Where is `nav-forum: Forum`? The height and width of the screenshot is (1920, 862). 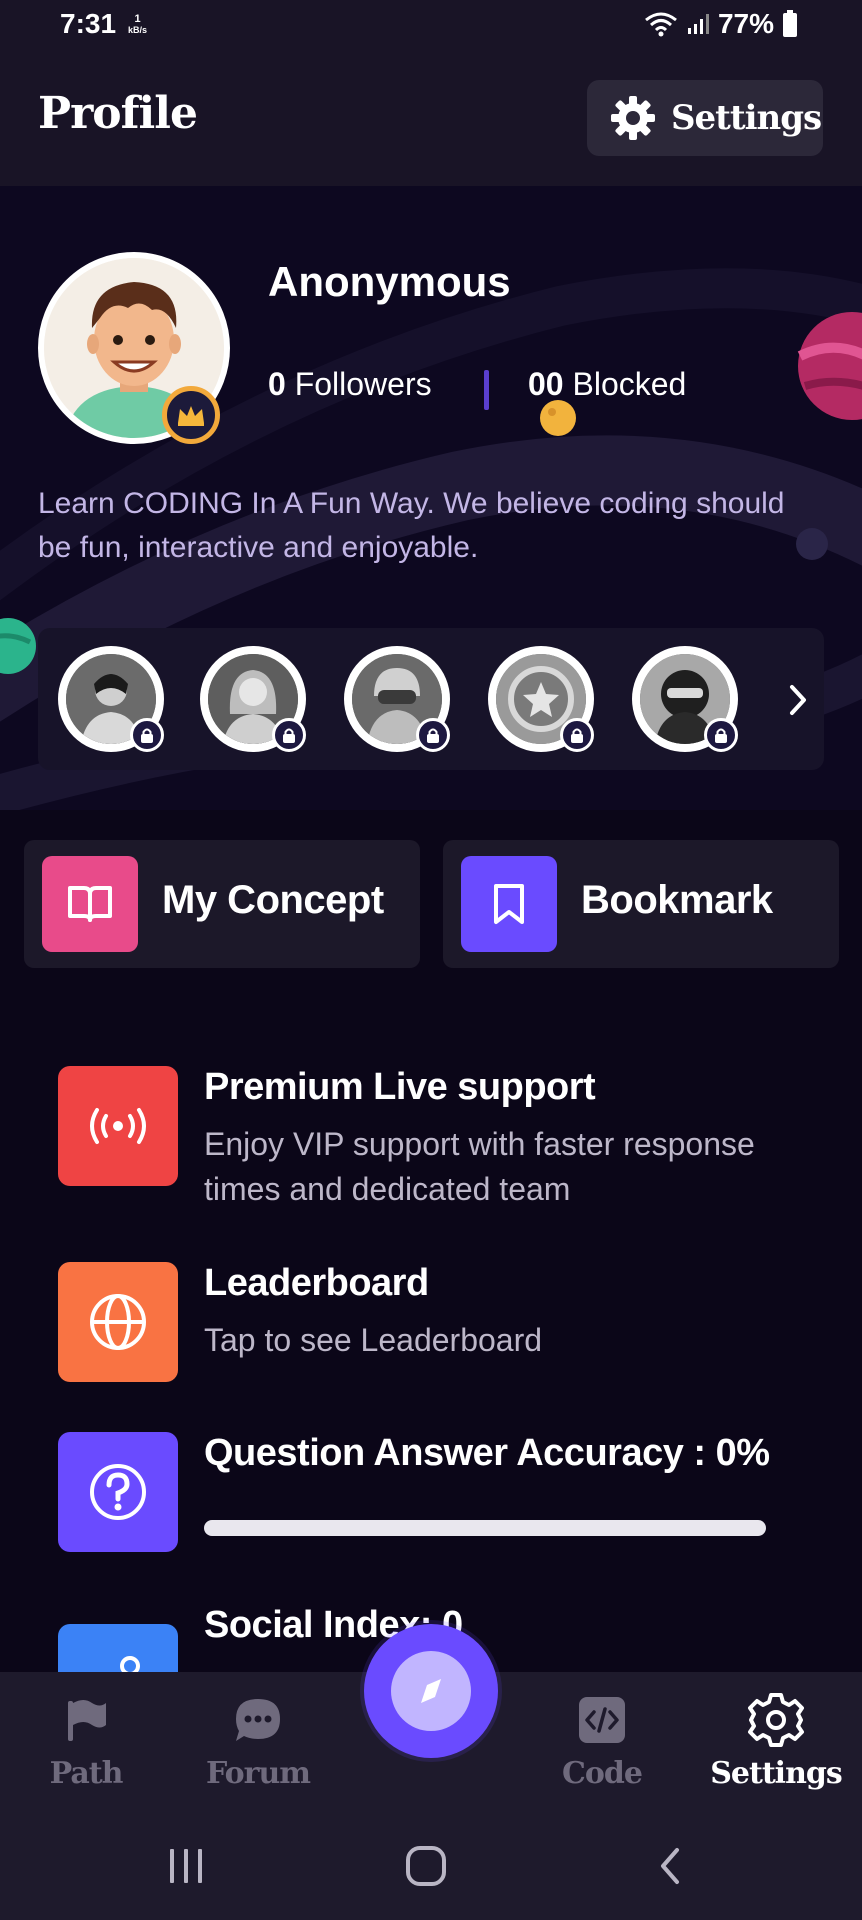 nav-forum: Forum is located at coordinates (258, 1740).